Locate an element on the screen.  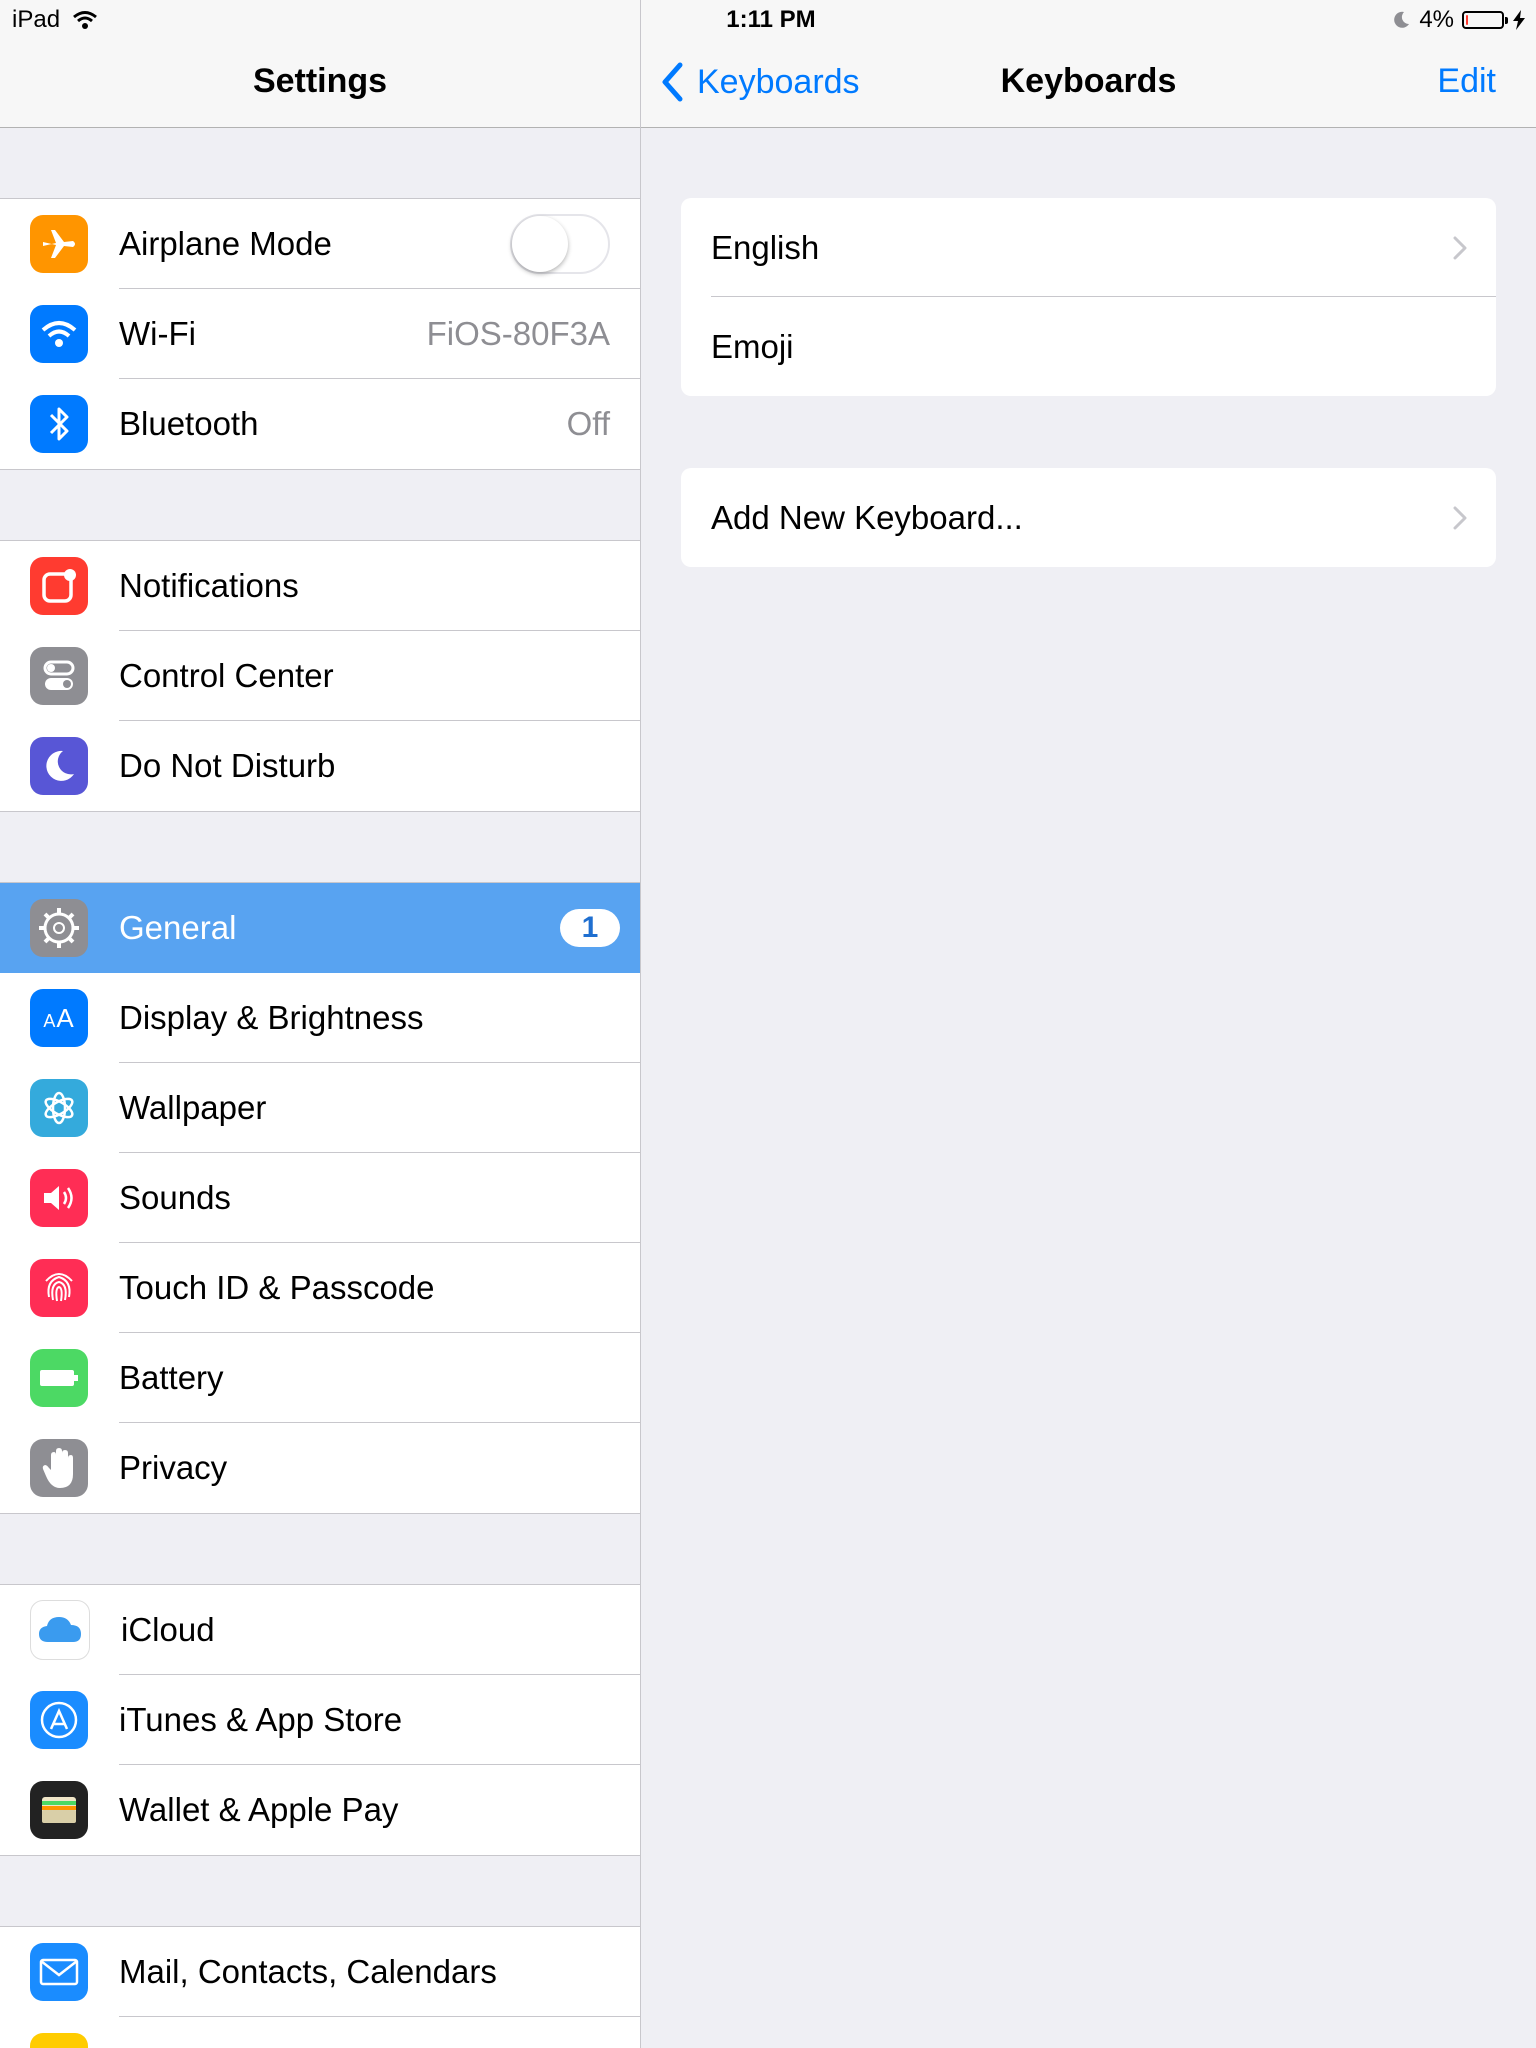
keyboard-row-english: English is located at coordinates (1088, 247).